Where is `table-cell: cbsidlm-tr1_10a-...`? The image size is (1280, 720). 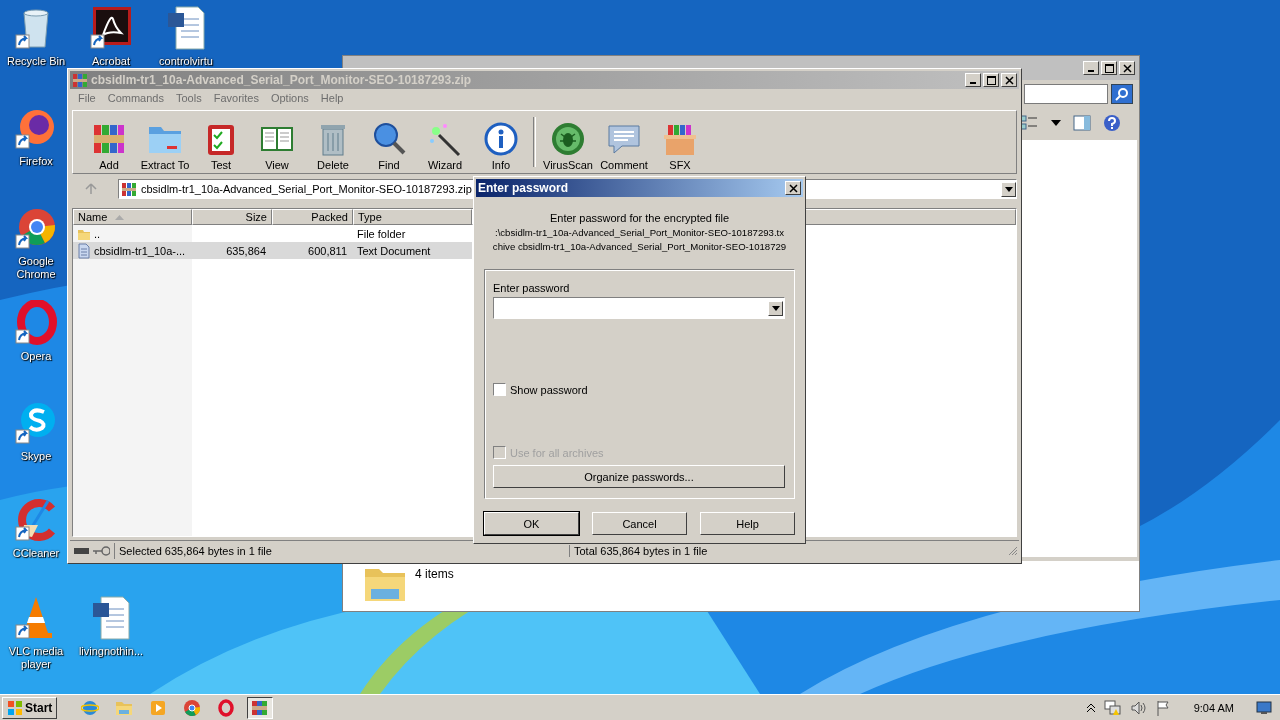 table-cell: cbsidlm-tr1_10a-... is located at coordinates (140, 250).